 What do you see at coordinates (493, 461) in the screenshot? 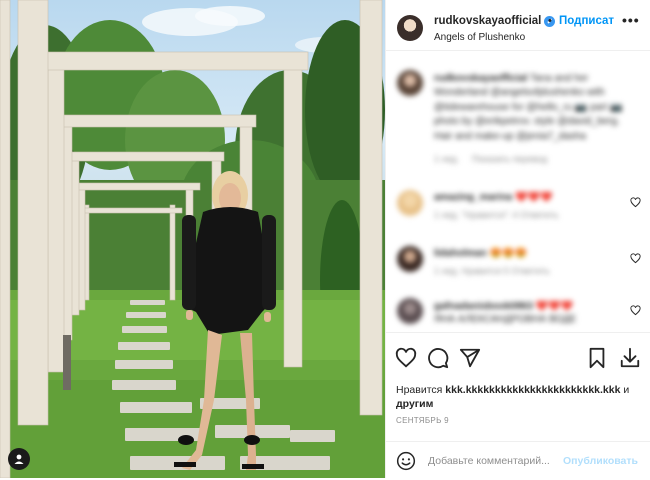
I see `comment-input` at bounding box center [493, 461].